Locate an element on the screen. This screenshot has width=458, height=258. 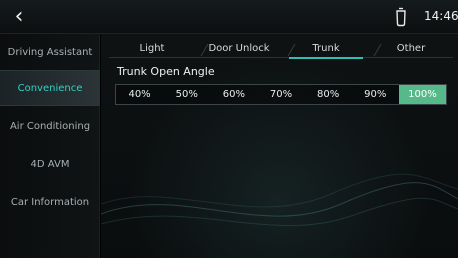
back-button: ‹ is located at coordinates (19, 17).